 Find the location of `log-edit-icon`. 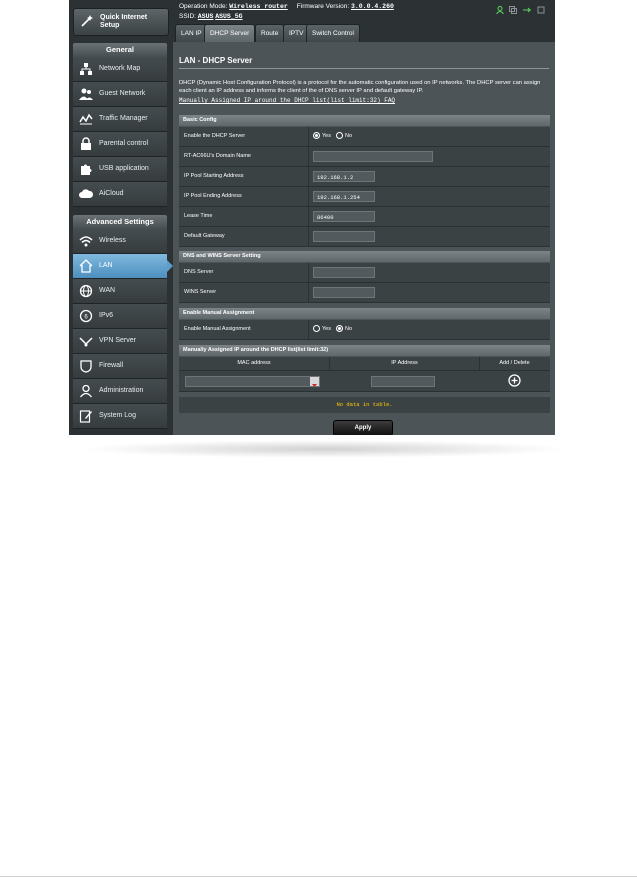

log-edit-icon is located at coordinates (85, 416).